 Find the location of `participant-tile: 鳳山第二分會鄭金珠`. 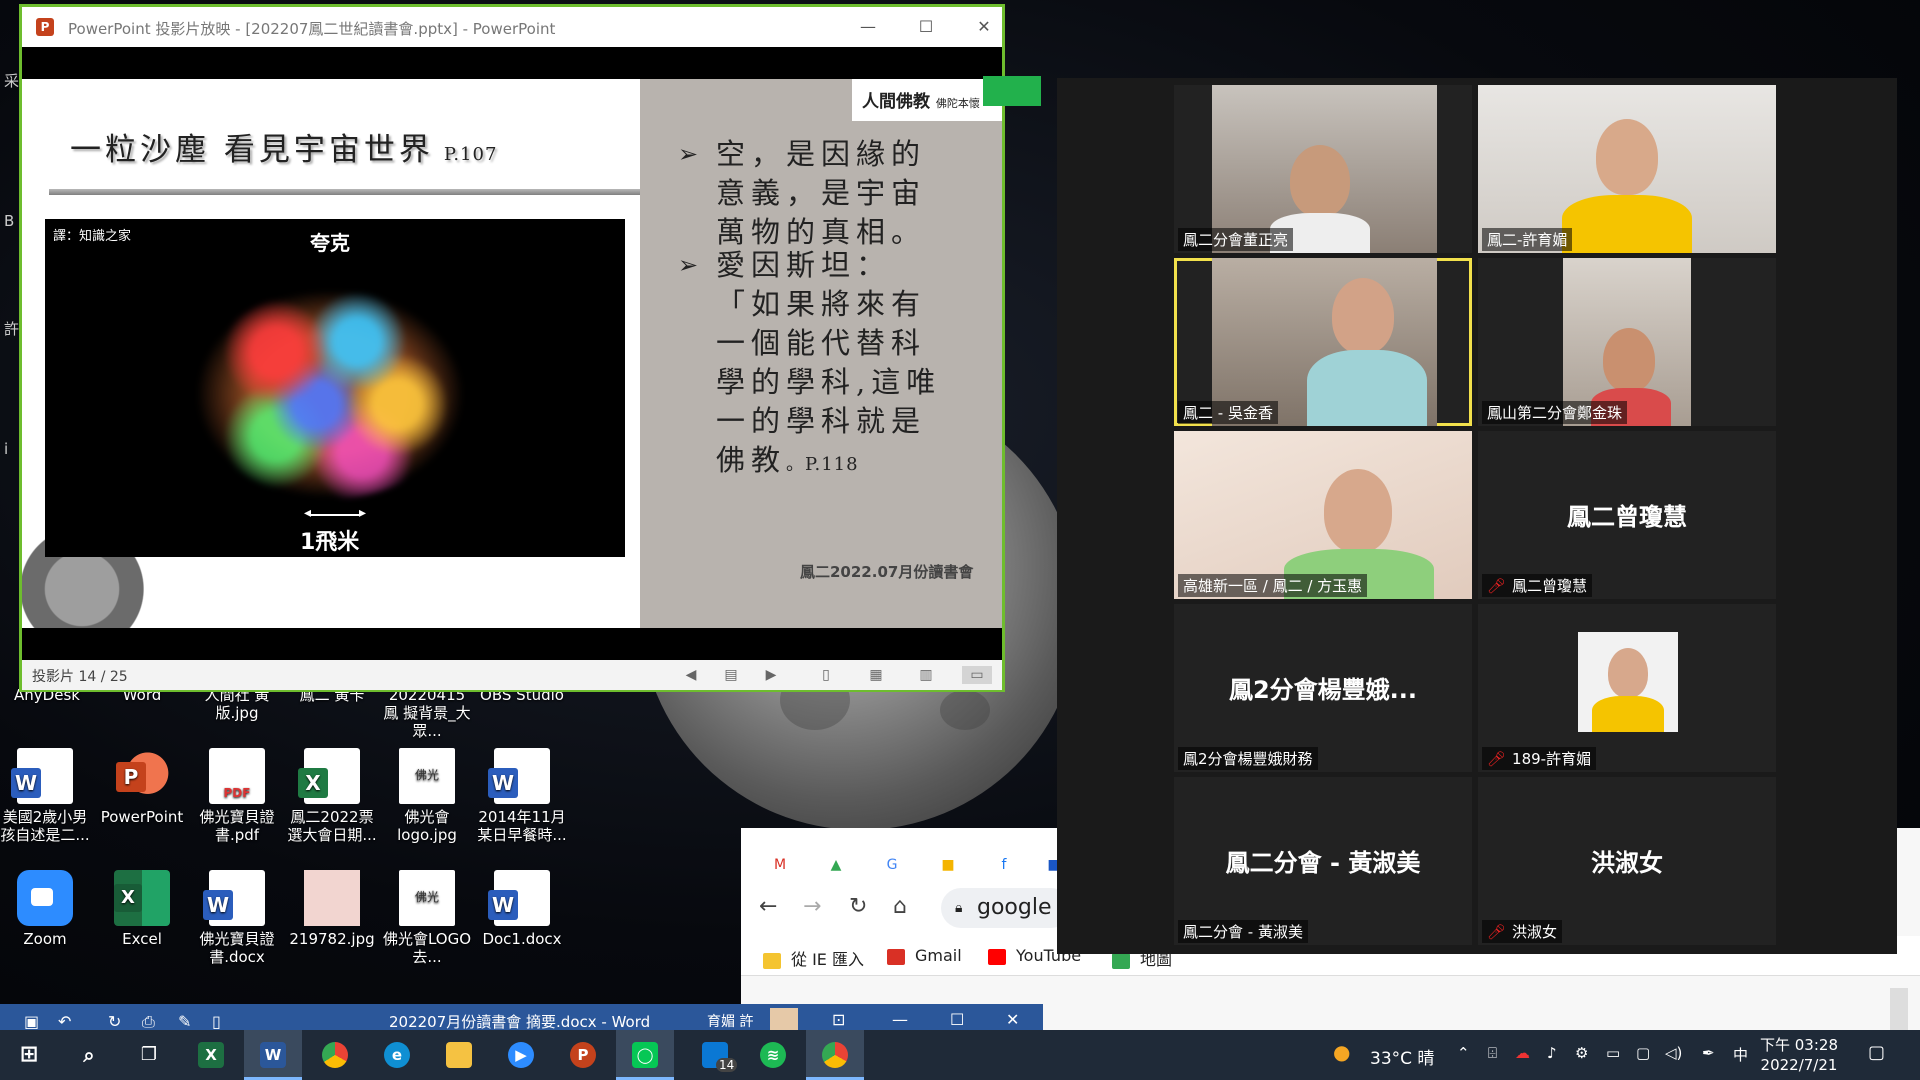

participant-tile: 鳳山第二分會鄭金珠 is located at coordinates (1627, 342).